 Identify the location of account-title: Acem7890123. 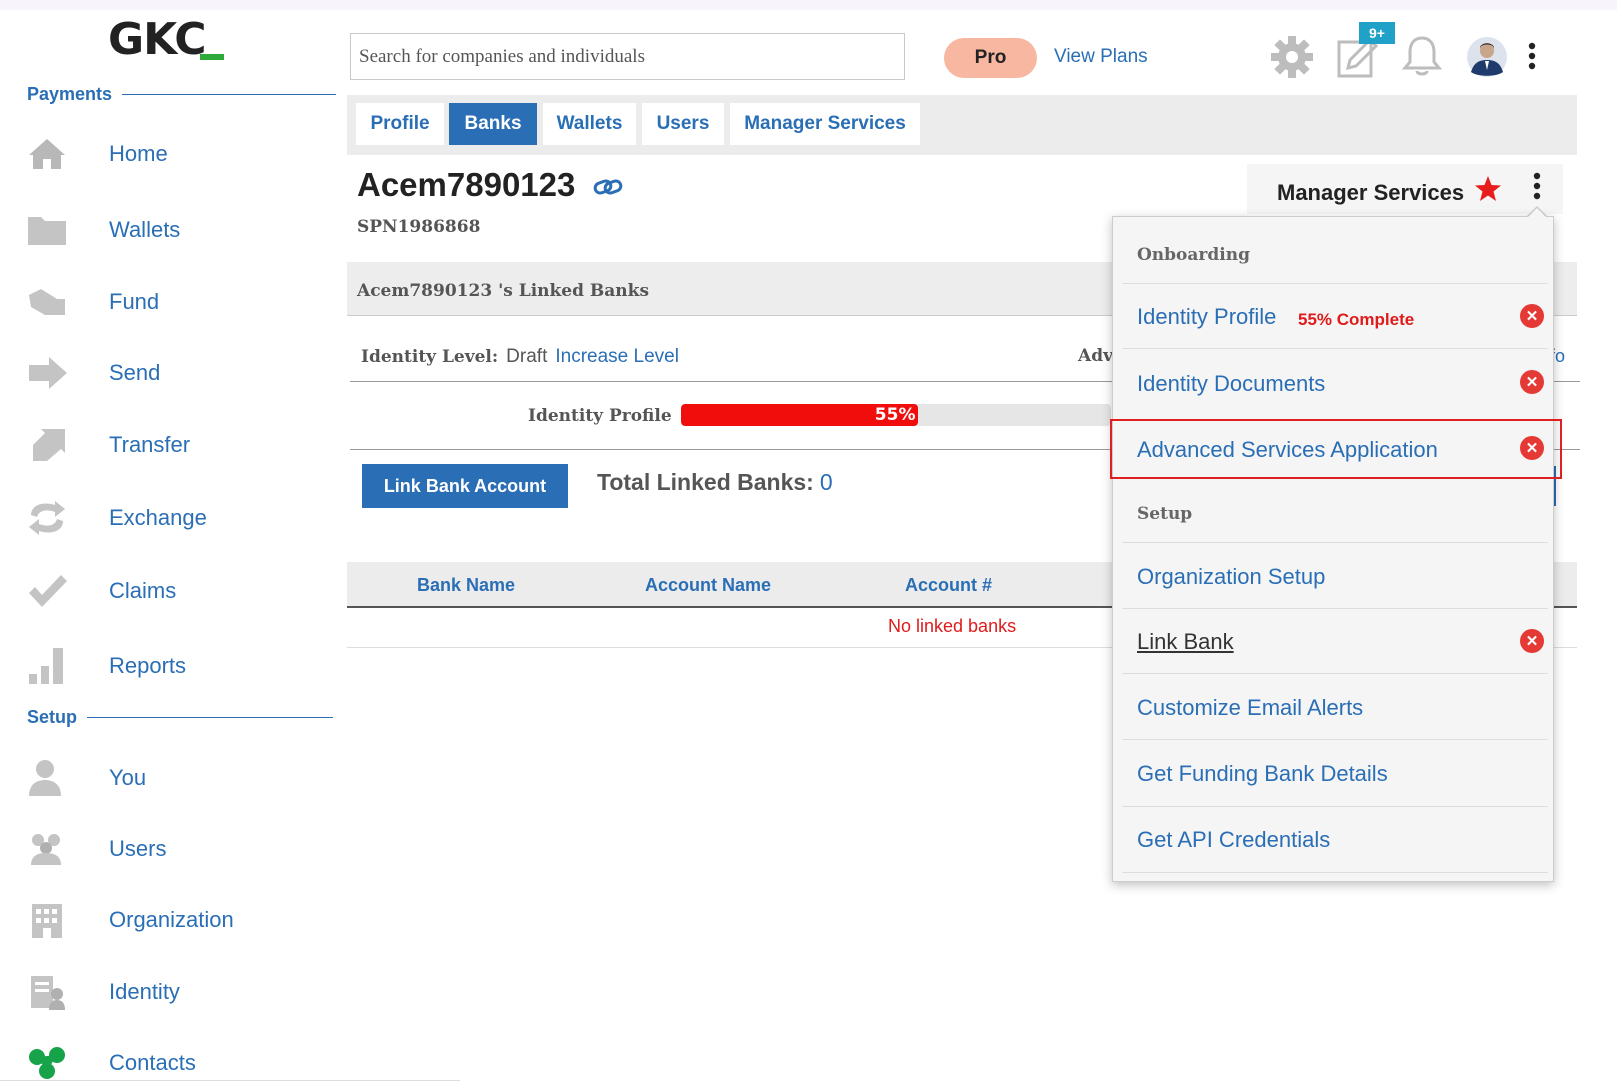
(490, 186).